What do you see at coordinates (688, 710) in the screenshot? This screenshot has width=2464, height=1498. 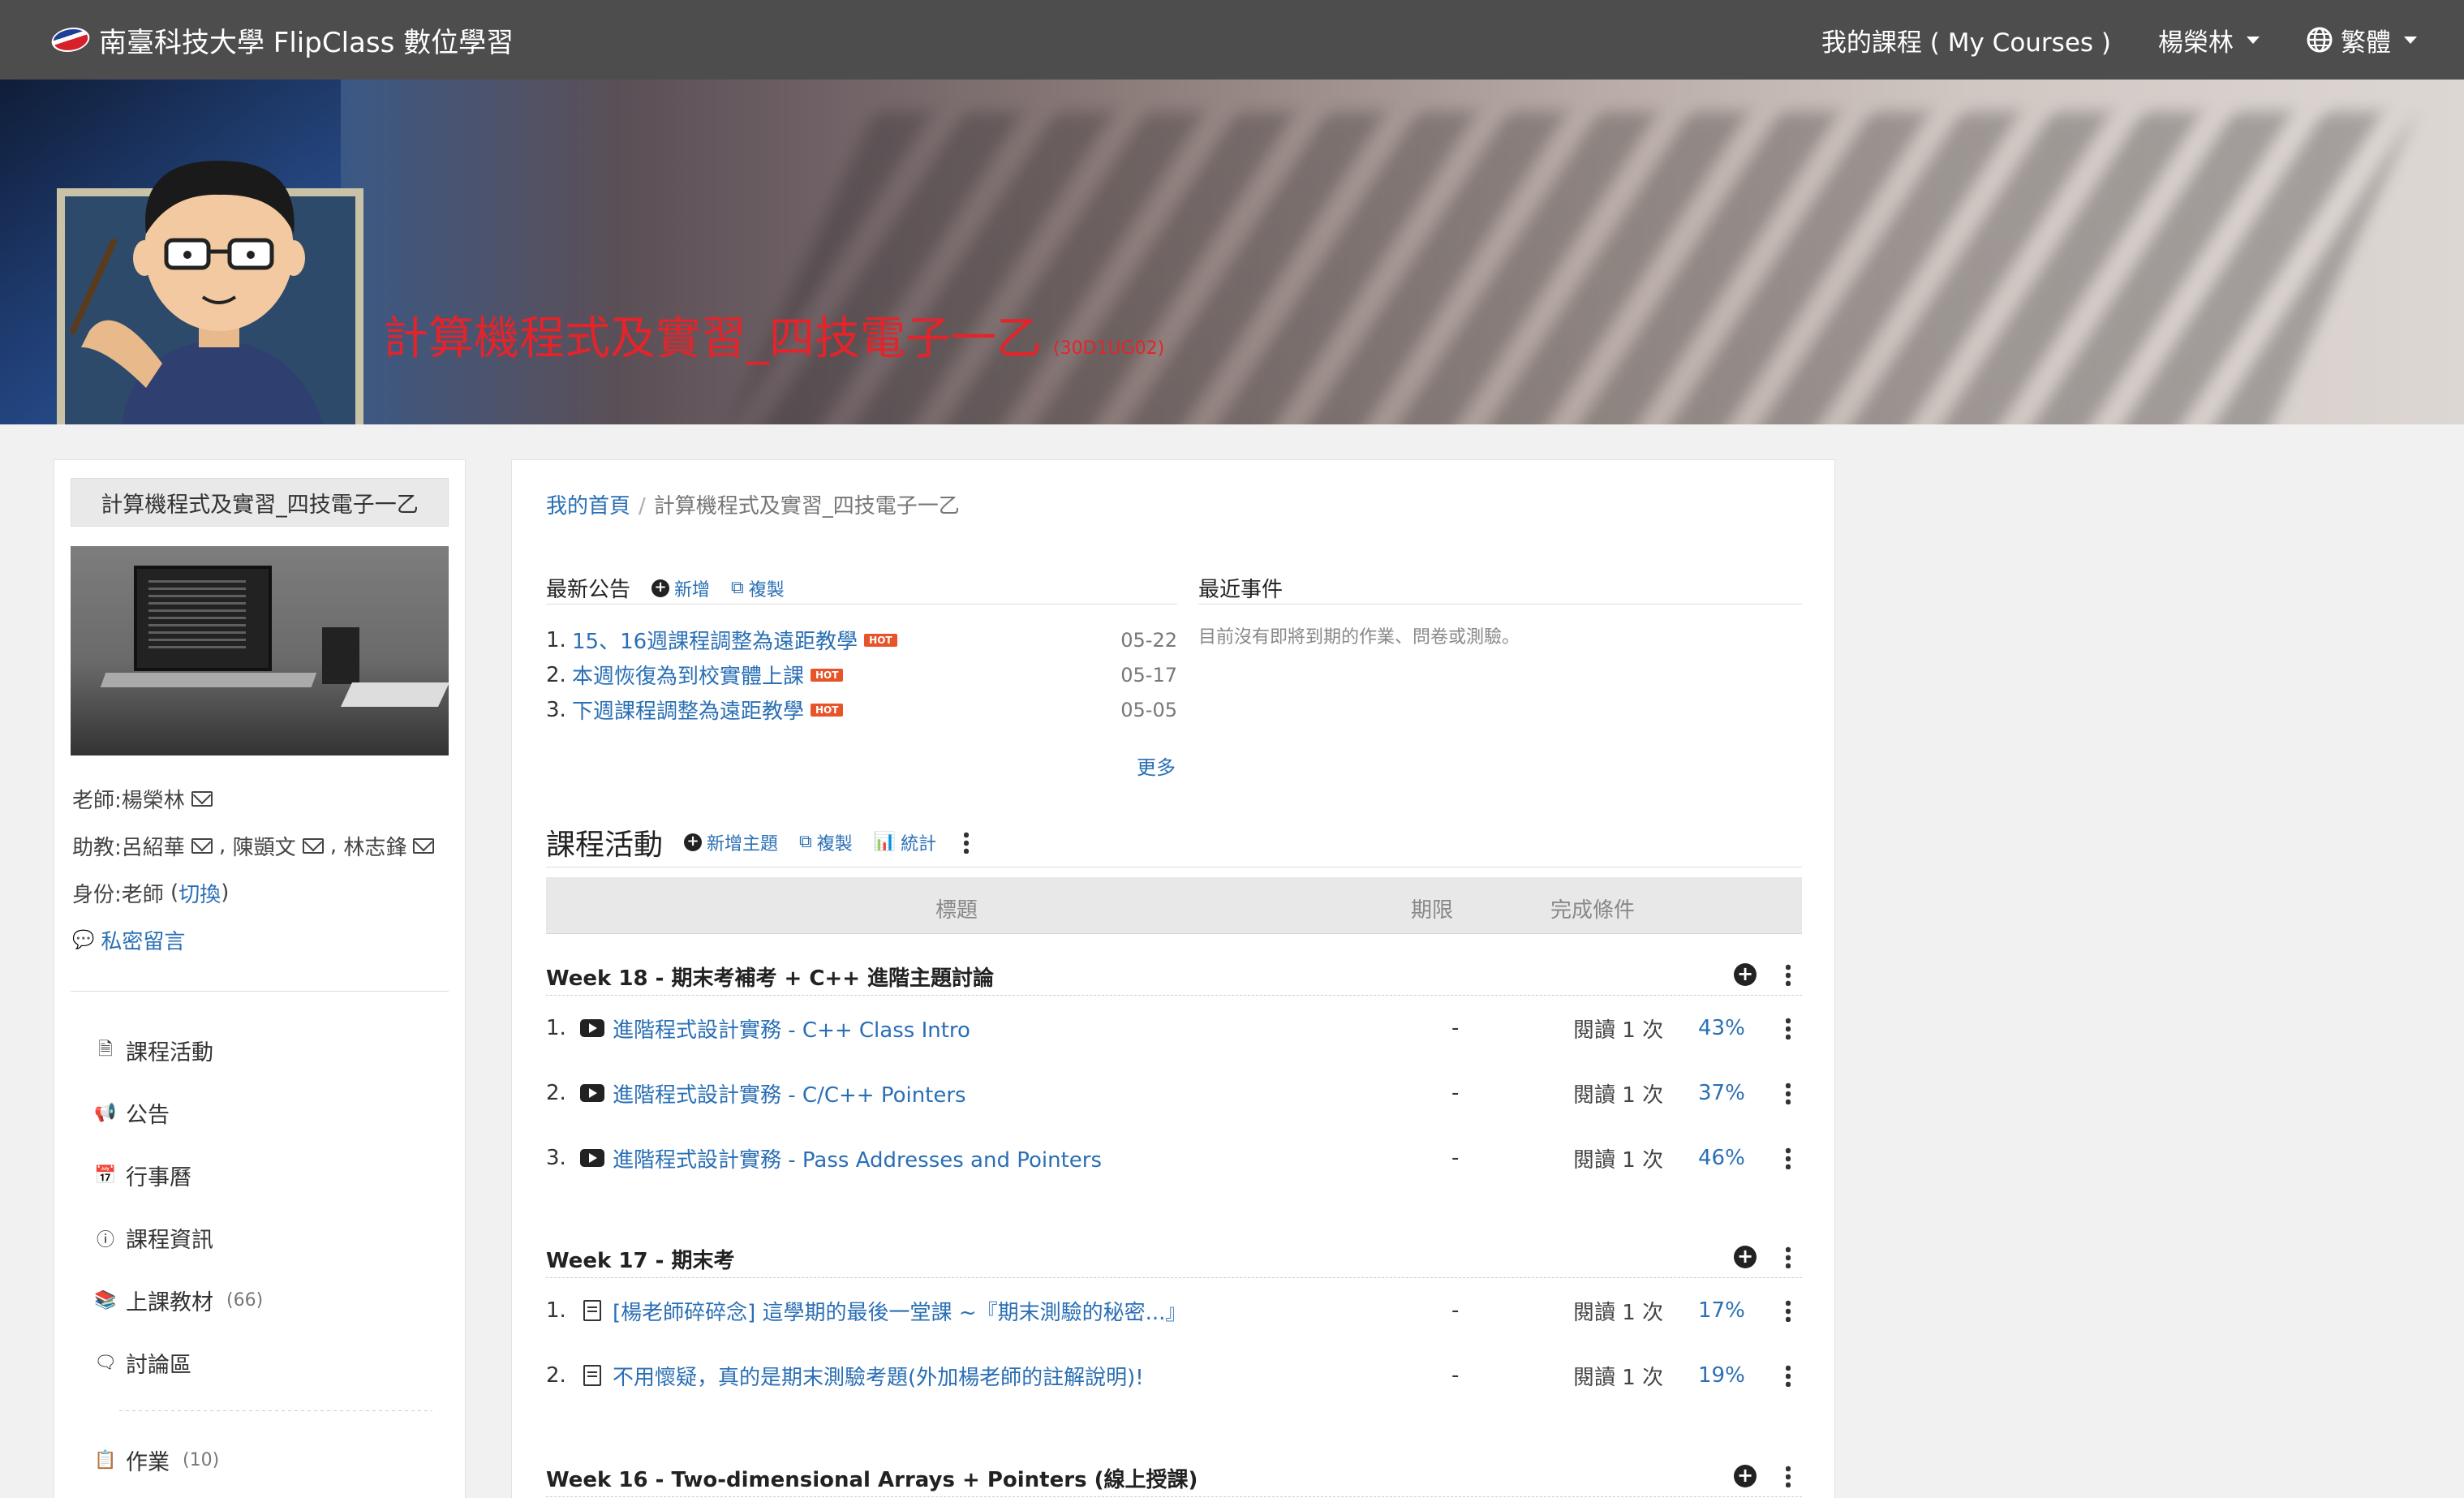 I see `announcement-link: 下週課程調整為遠距教學` at bounding box center [688, 710].